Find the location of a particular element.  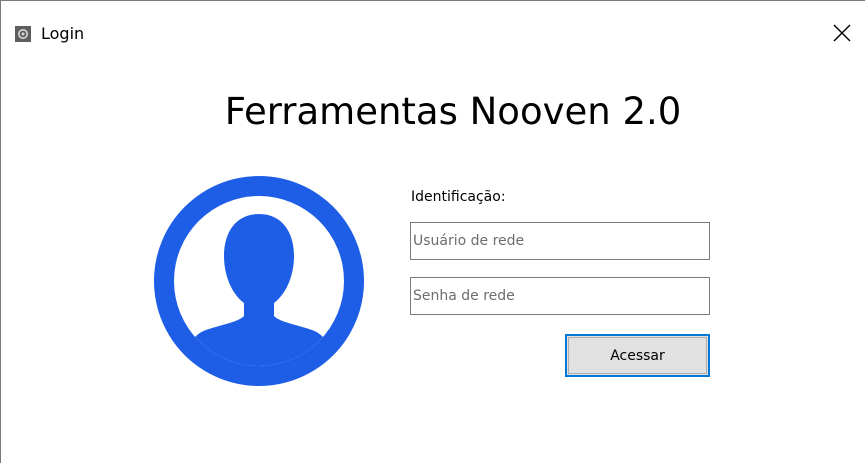

title-bar: Login is located at coordinates (433, 21).